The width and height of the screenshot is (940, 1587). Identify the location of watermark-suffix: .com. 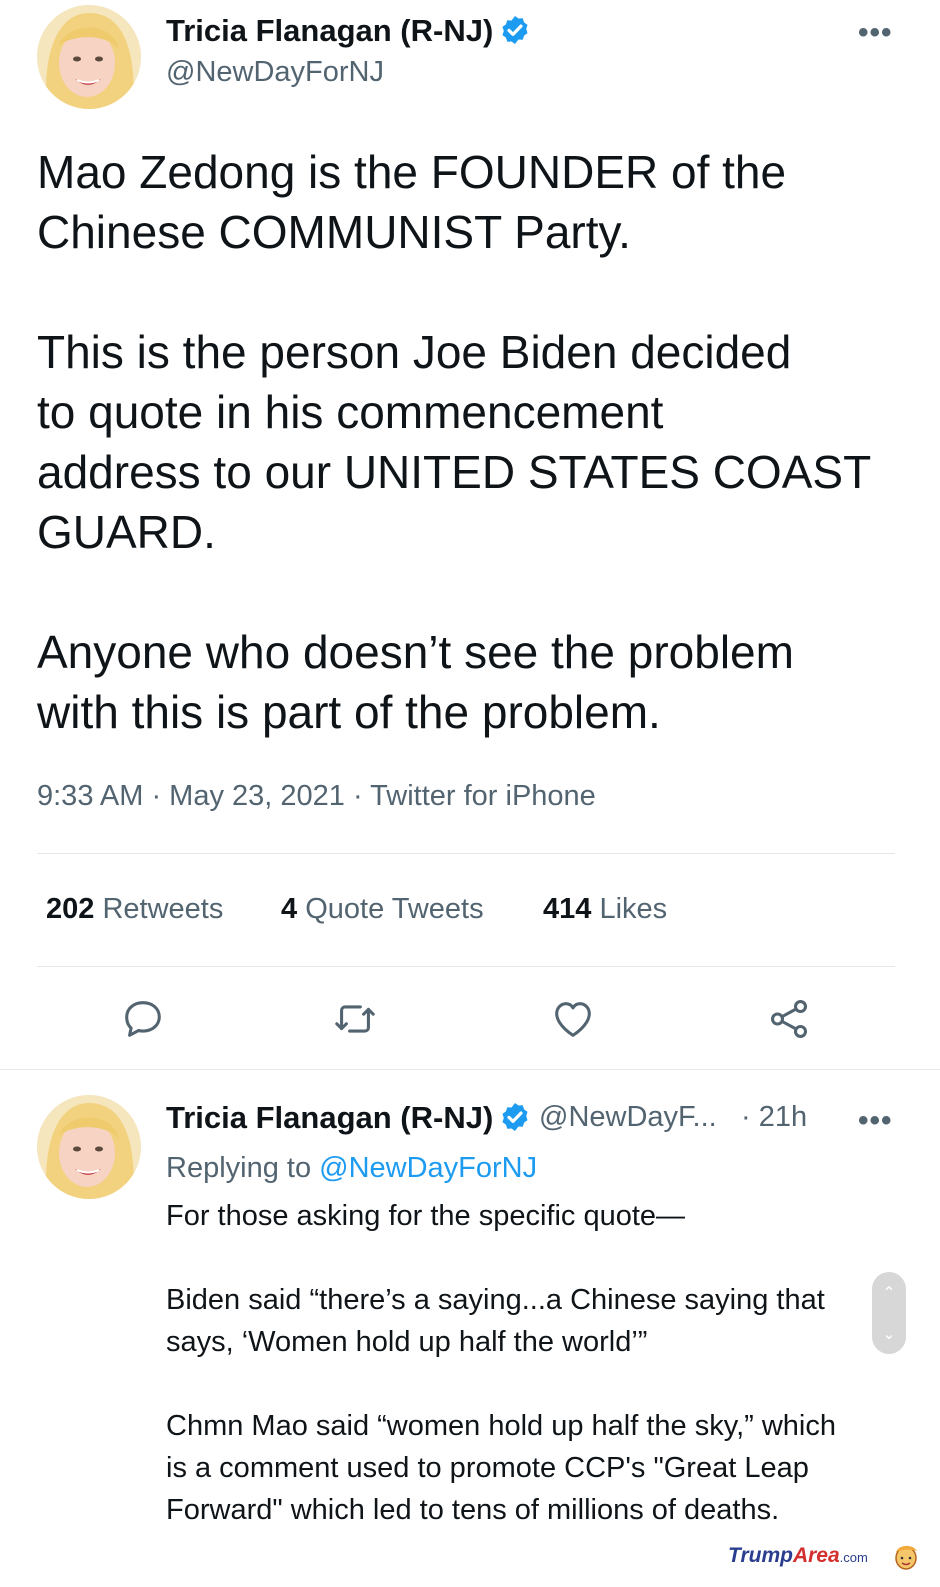
(853, 1557).